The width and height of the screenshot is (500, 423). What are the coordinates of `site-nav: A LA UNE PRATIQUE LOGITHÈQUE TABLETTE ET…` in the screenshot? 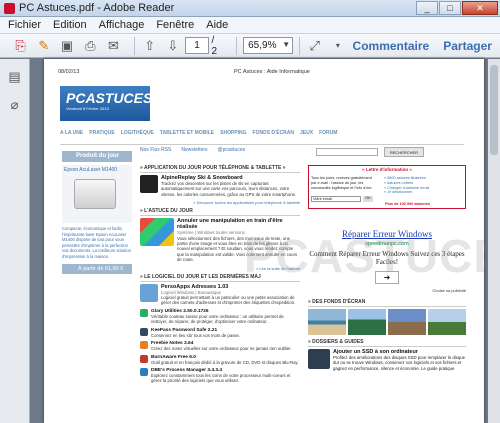 It's located at (262, 137).